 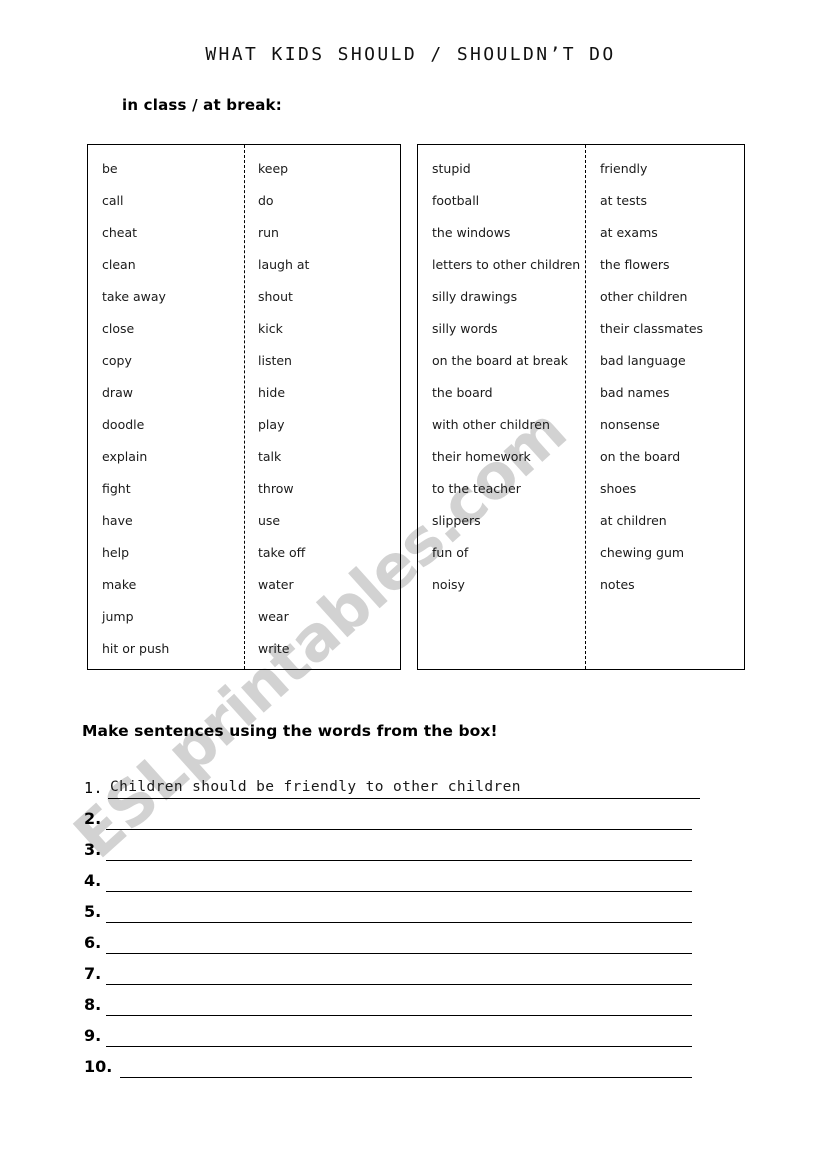 I want to click on word-item: other children, so click(x=644, y=296).